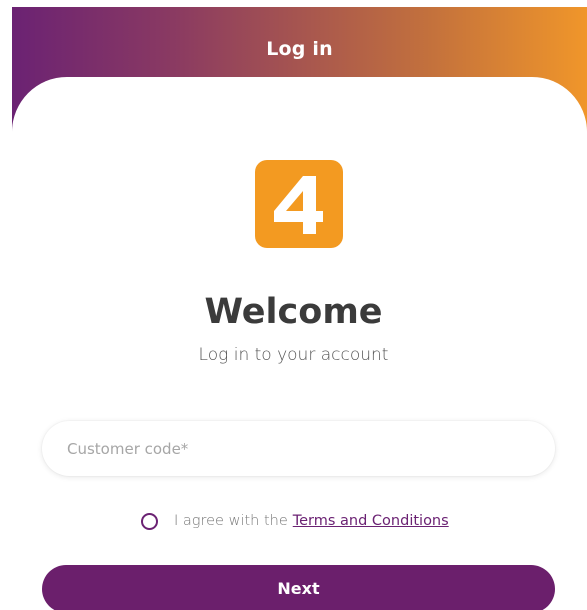 This screenshot has height=610, width=587. Describe the element at coordinates (299, 49) in the screenshot. I see `header-title: Log in` at that location.